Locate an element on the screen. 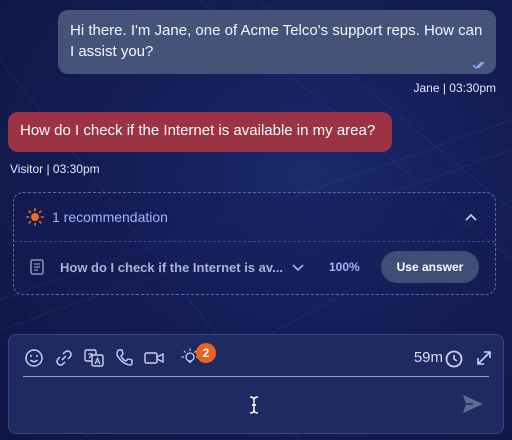 The width and height of the screenshot is (512, 440). recommendation-header: 1 recommendation is located at coordinates (255, 217).